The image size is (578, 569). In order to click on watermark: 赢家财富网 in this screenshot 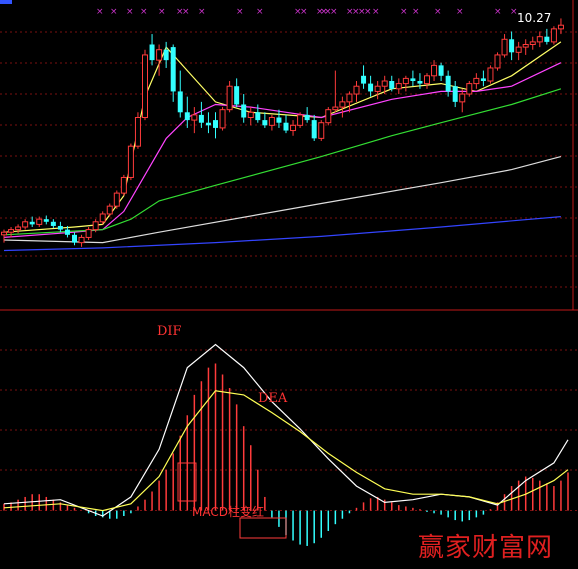, I will do `click(485, 548)`.